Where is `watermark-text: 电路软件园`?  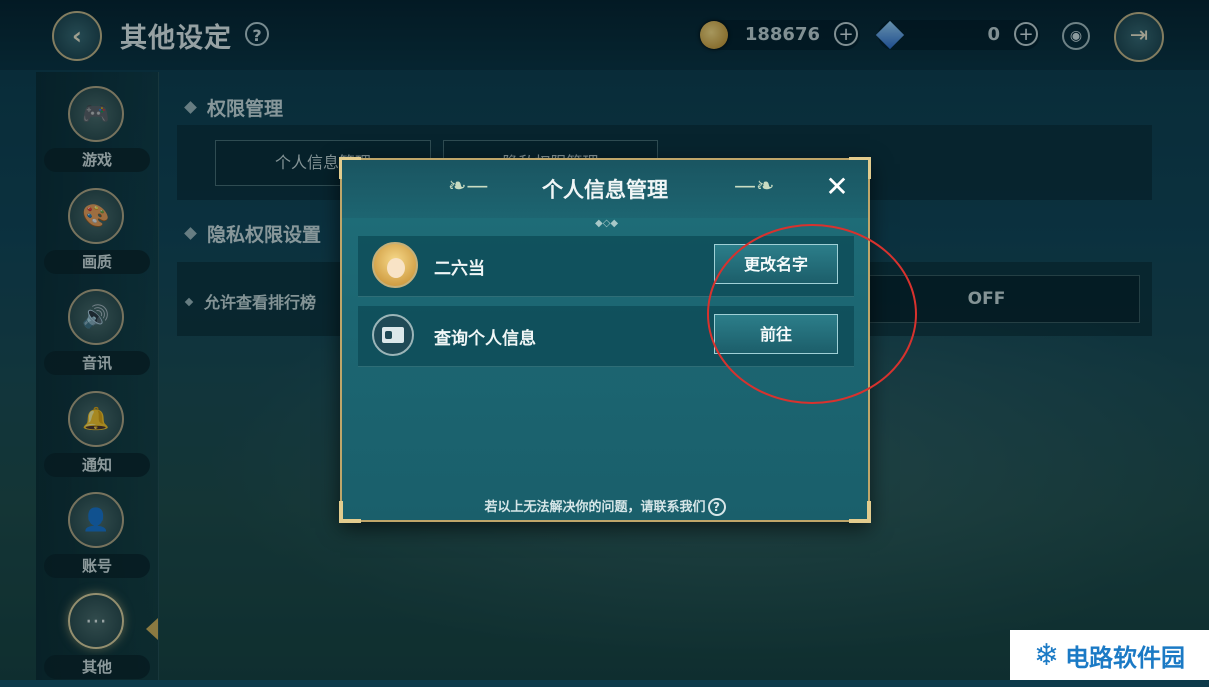
watermark-text: 电路软件园 is located at coordinates (1125, 657).